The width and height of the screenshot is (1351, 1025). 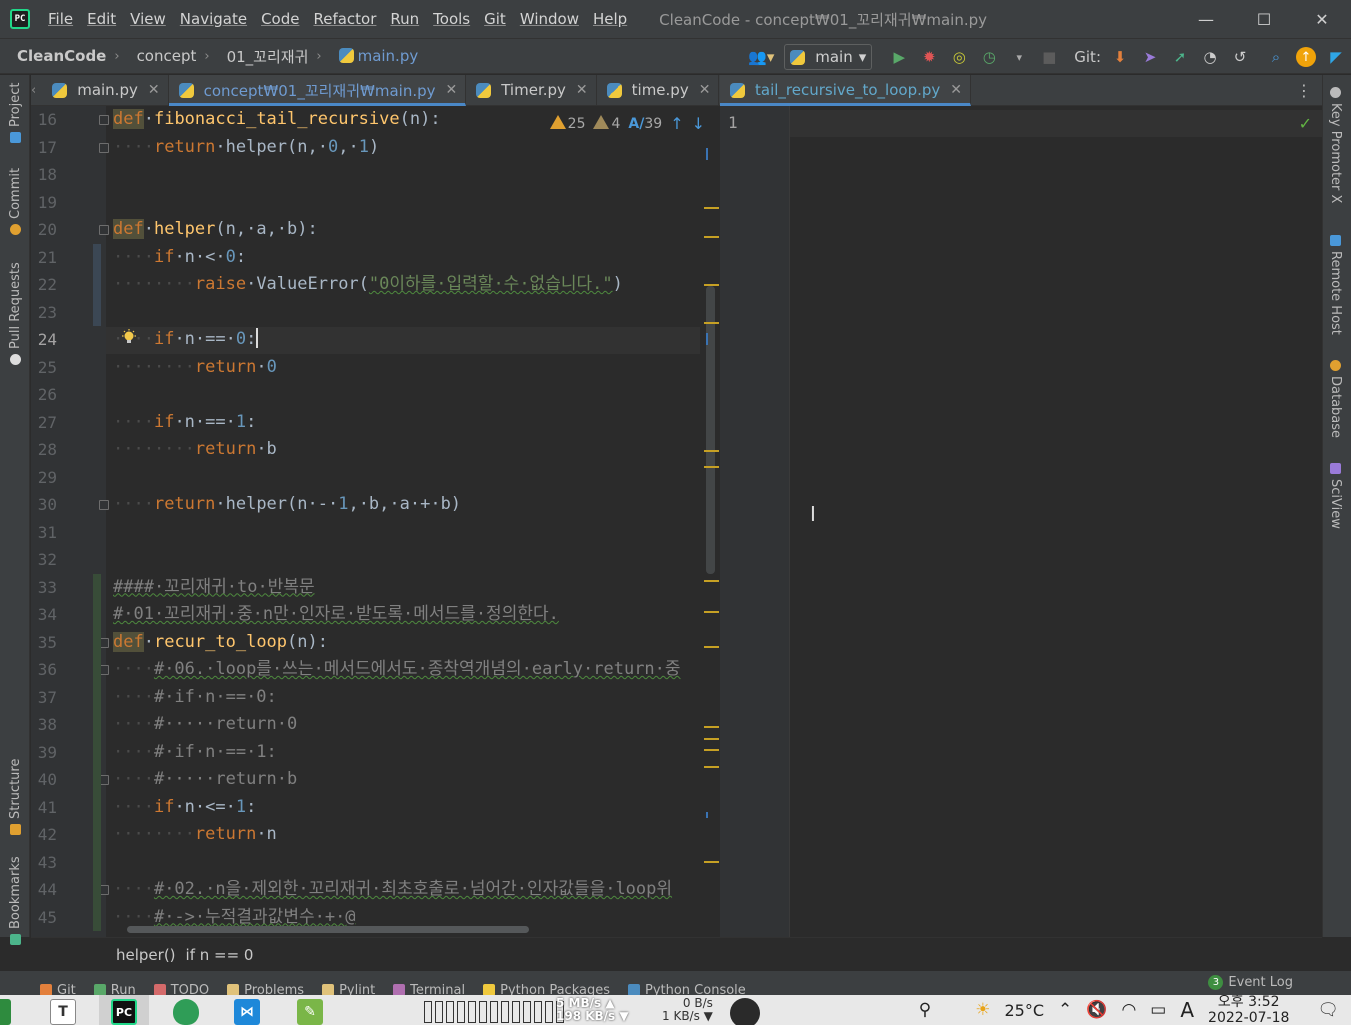 I want to click on minimize-button: —, so click(x=1206, y=19).